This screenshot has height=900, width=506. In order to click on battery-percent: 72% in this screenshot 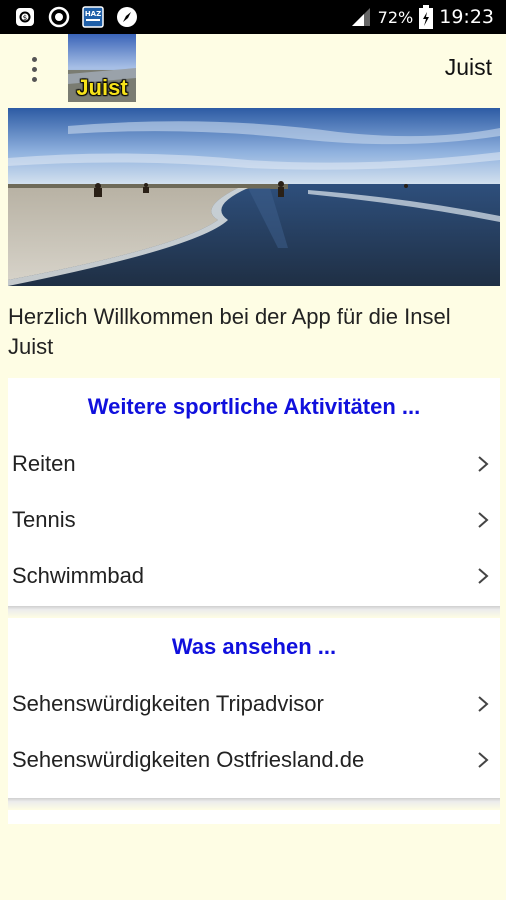, I will do `click(395, 17)`.